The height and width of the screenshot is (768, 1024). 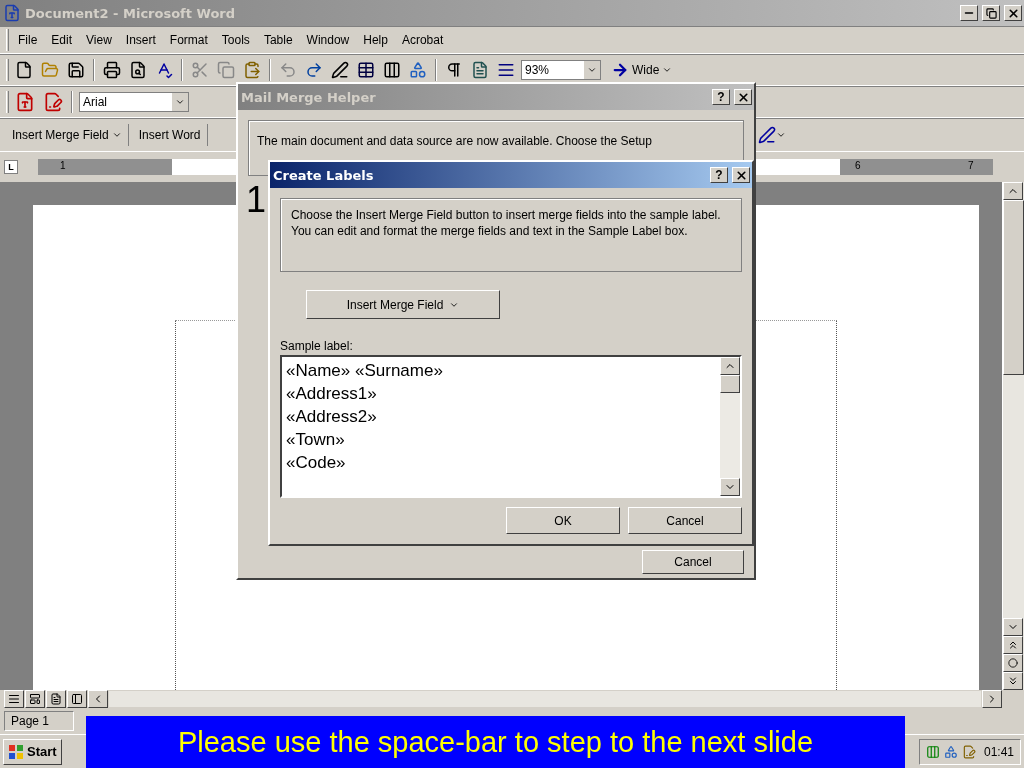 I want to click on dialog-button: OK, so click(x=563, y=520).